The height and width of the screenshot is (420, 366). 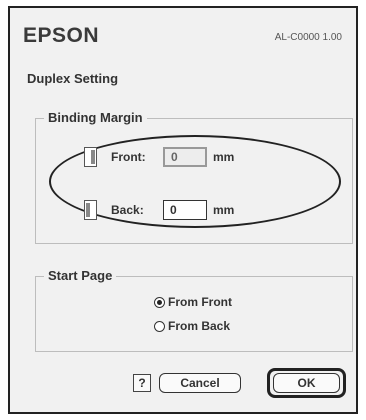 What do you see at coordinates (90, 210) in the screenshot?
I see `back-page-icon` at bounding box center [90, 210].